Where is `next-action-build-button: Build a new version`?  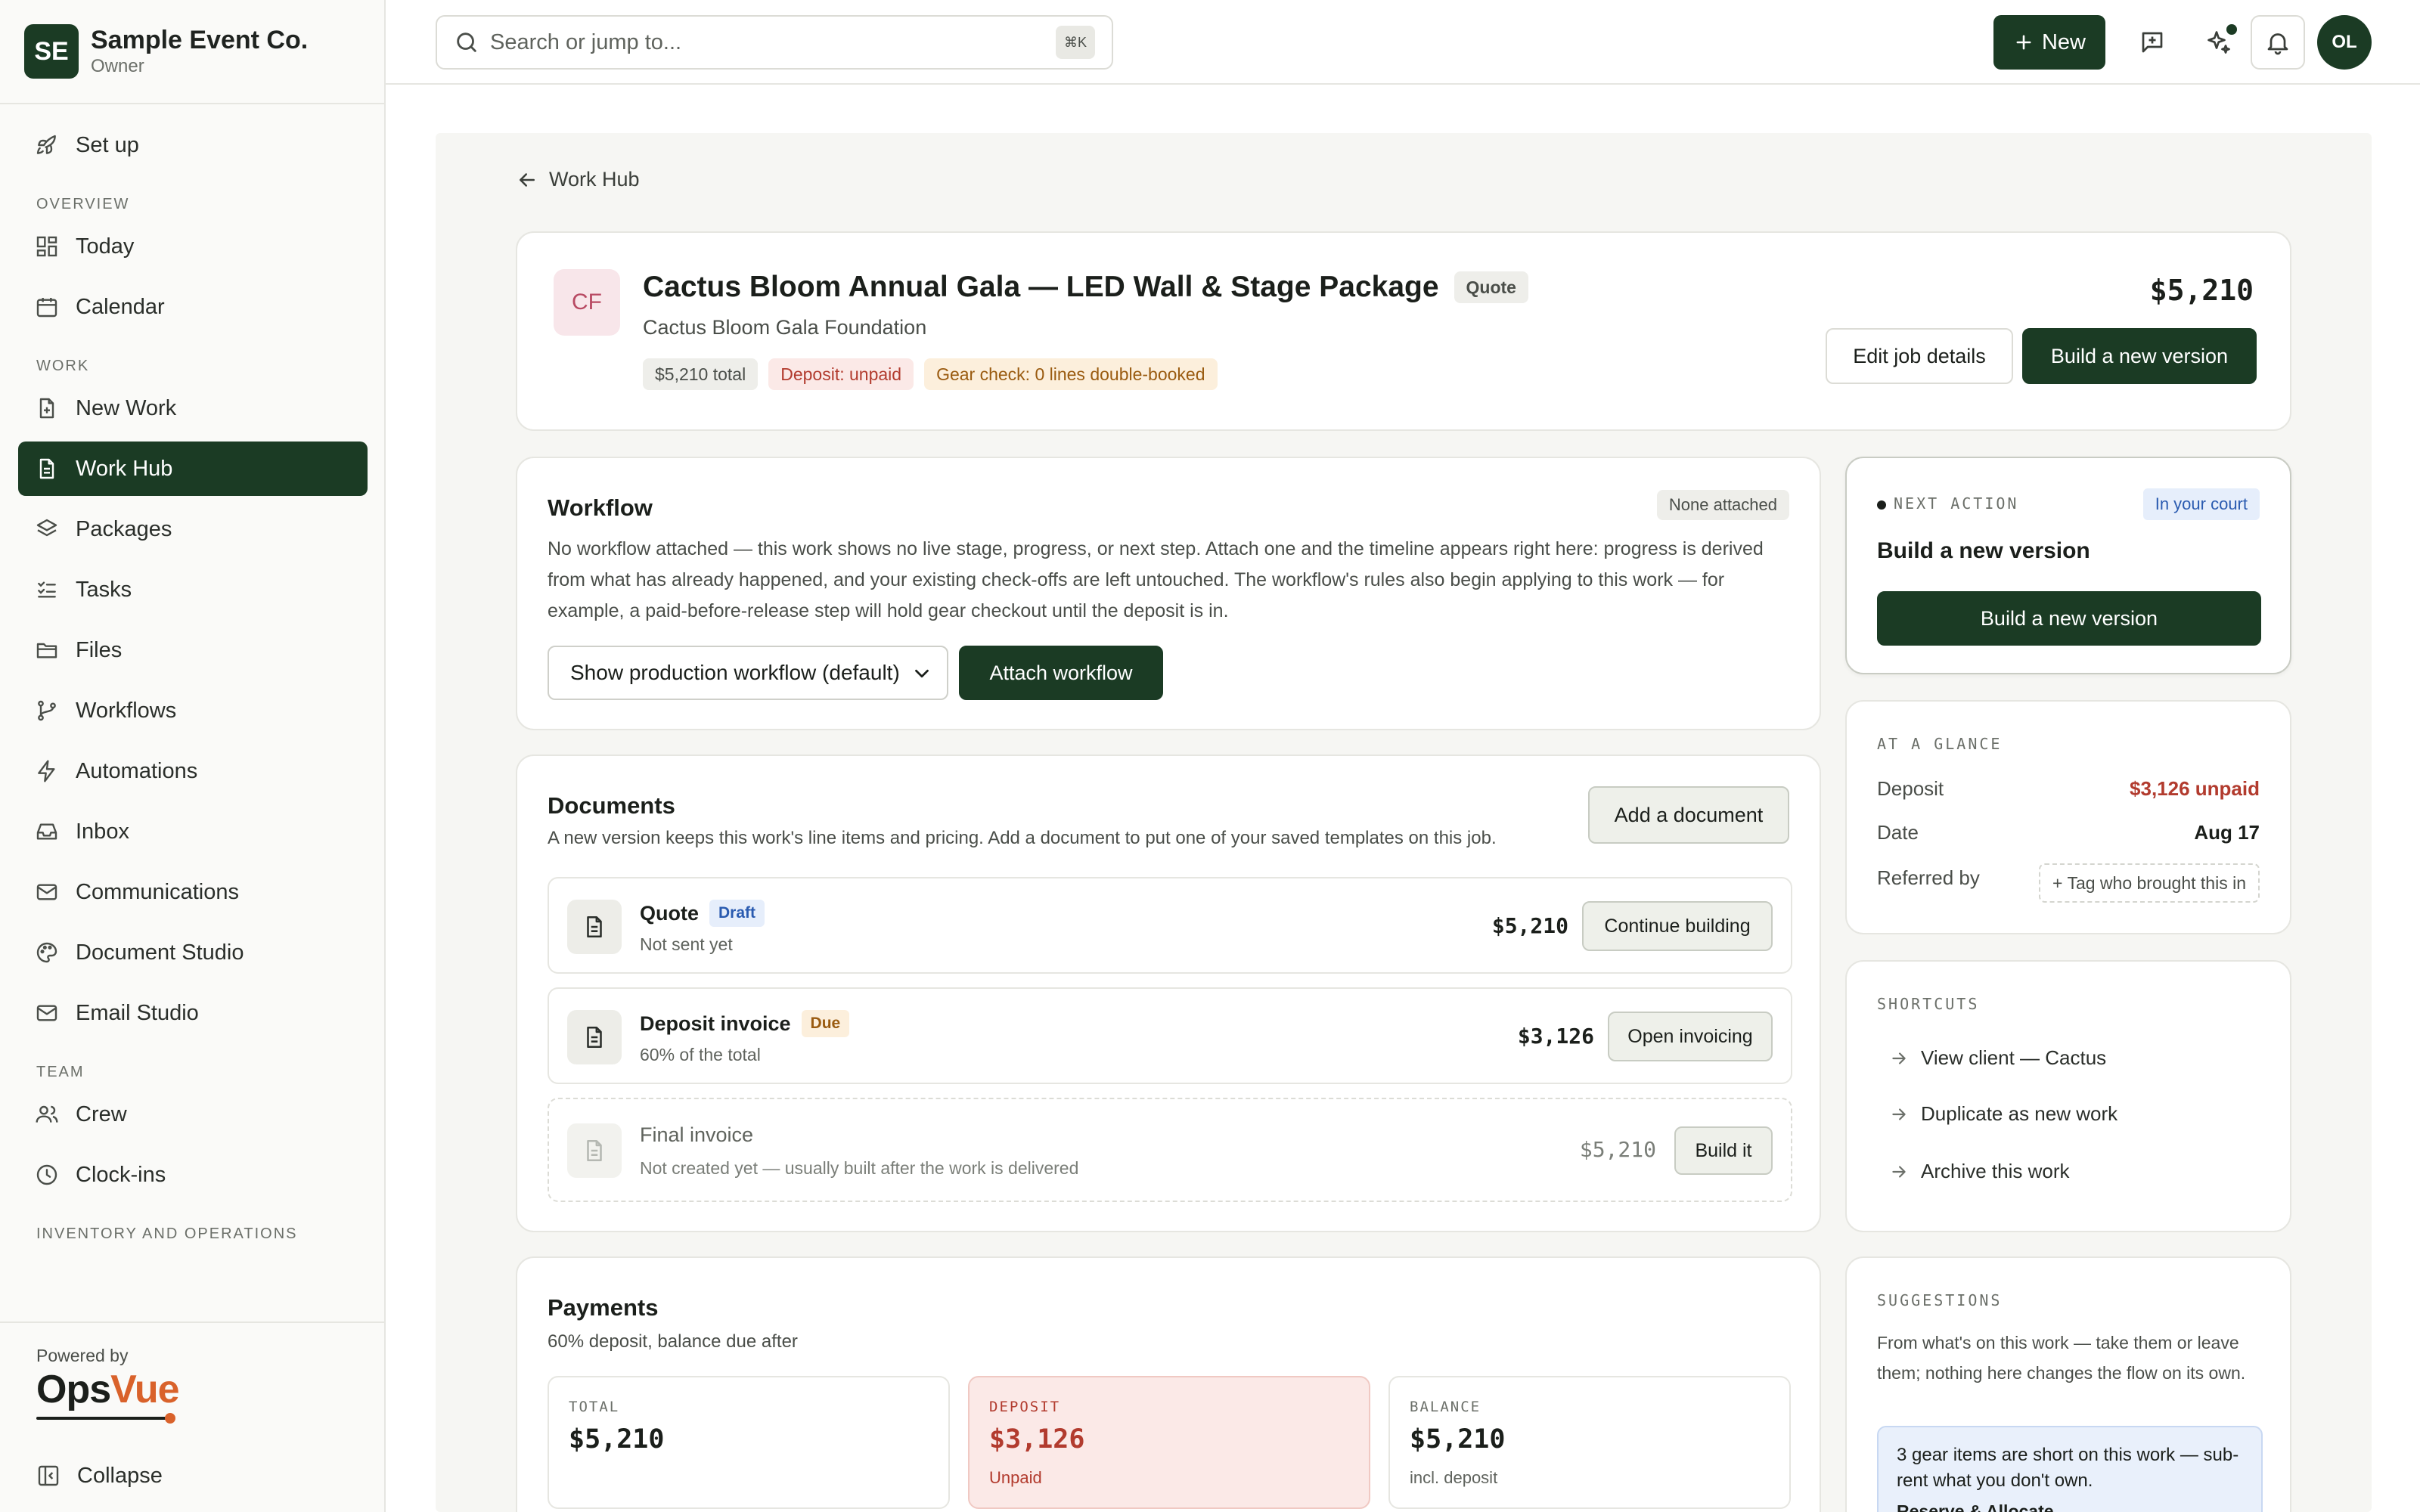
next-action-build-button: Build a new version is located at coordinates (2069, 618).